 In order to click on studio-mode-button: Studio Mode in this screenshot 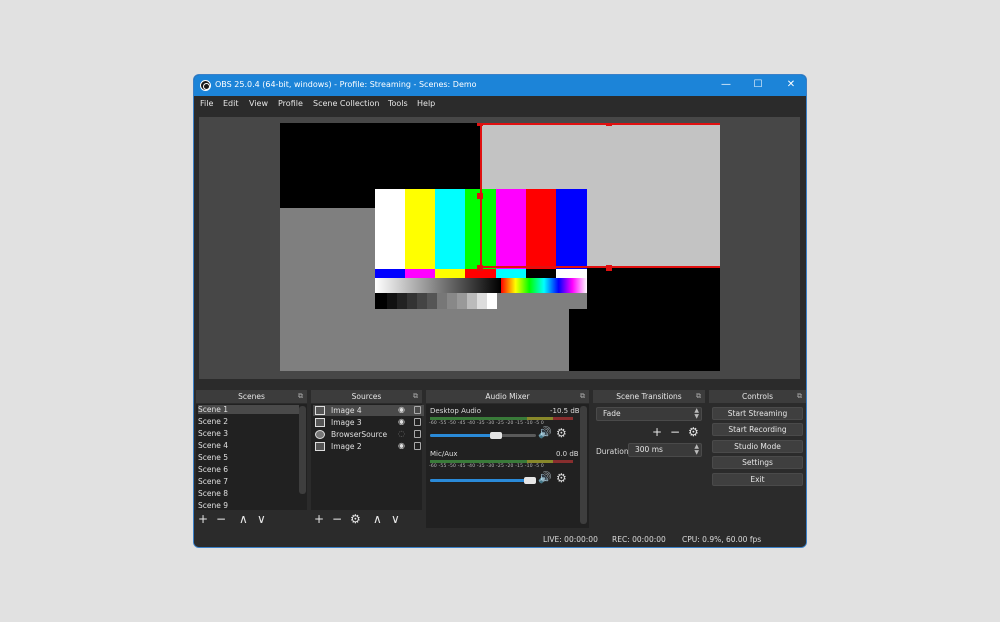, I will do `click(757, 446)`.